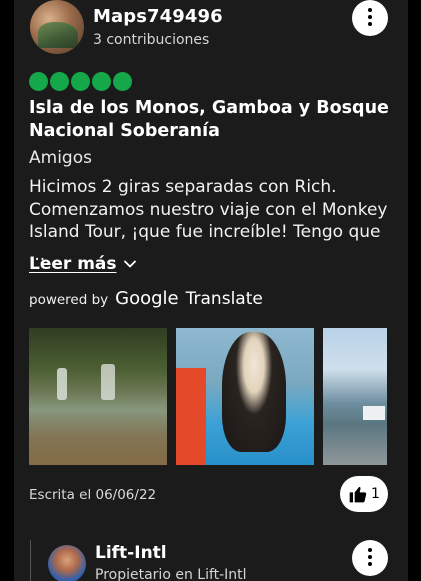 The image size is (421, 581). What do you see at coordinates (60, 158) in the screenshot?
I see `trip-type: Amigos` at bounding box center [60, 158].